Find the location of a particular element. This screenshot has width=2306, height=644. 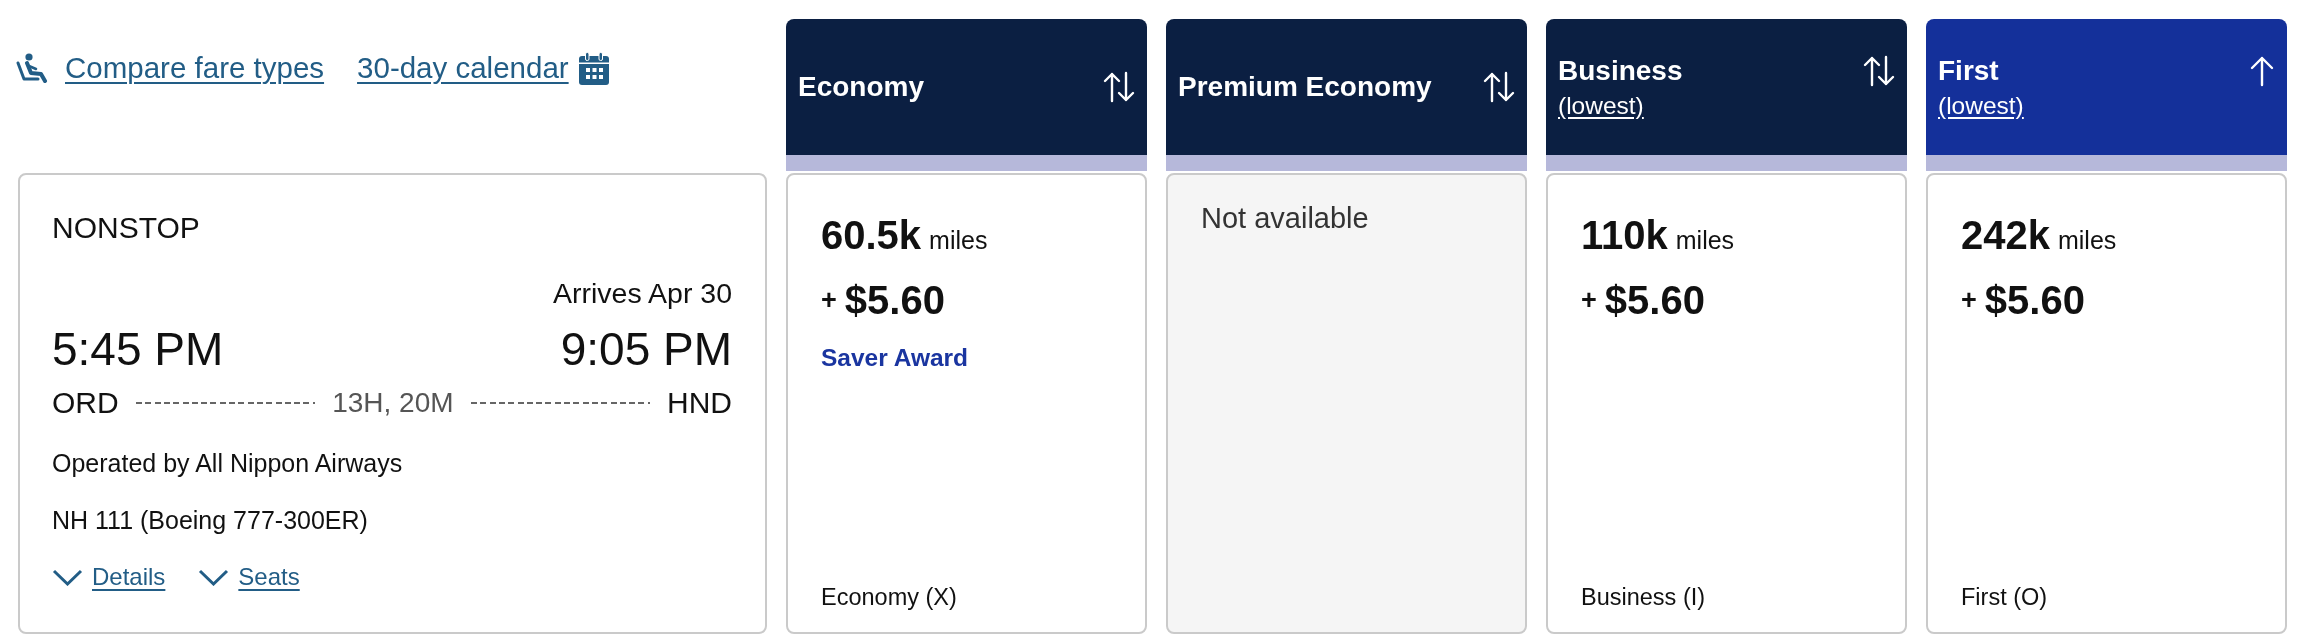

expand-link: Details is located at coordinates (109, 577).